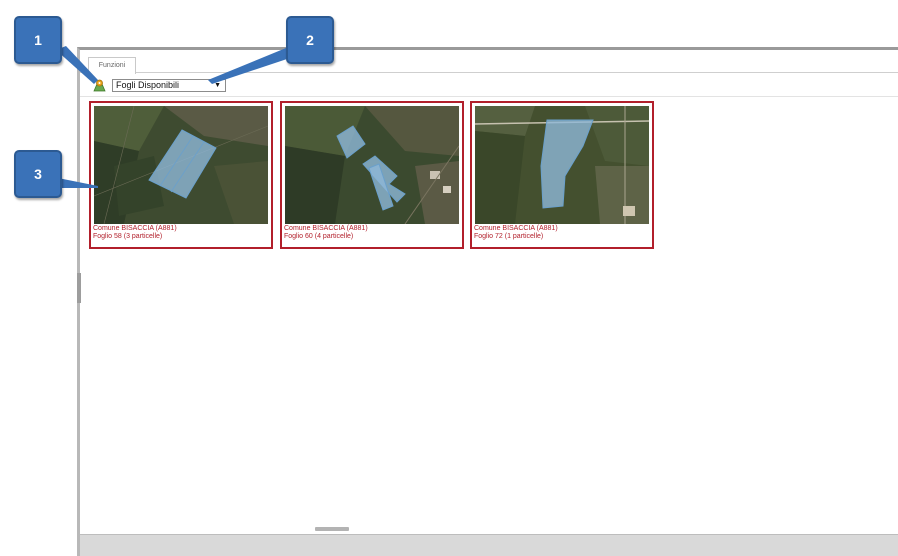 Image resolution: width=898 pixels, height=556 pixels. I want to click on fogli-select-value: Fogli Disponibili, so click(148, 85).